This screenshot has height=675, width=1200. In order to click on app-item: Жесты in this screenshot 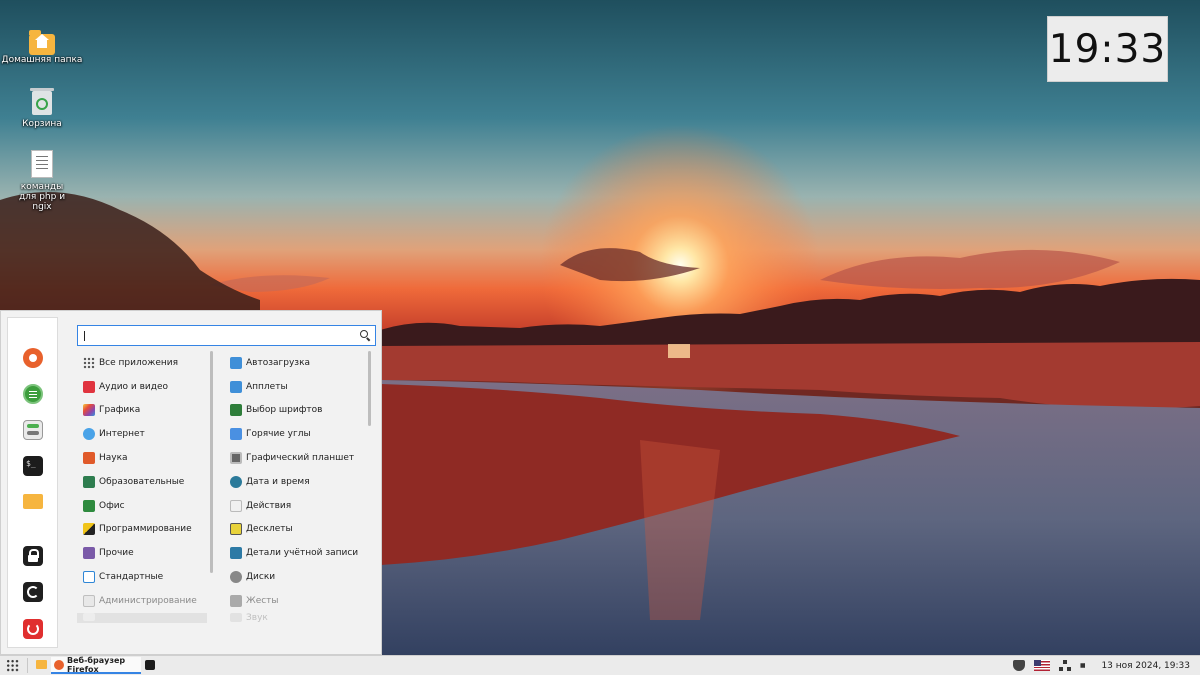, I will do `click(296, 601)`.